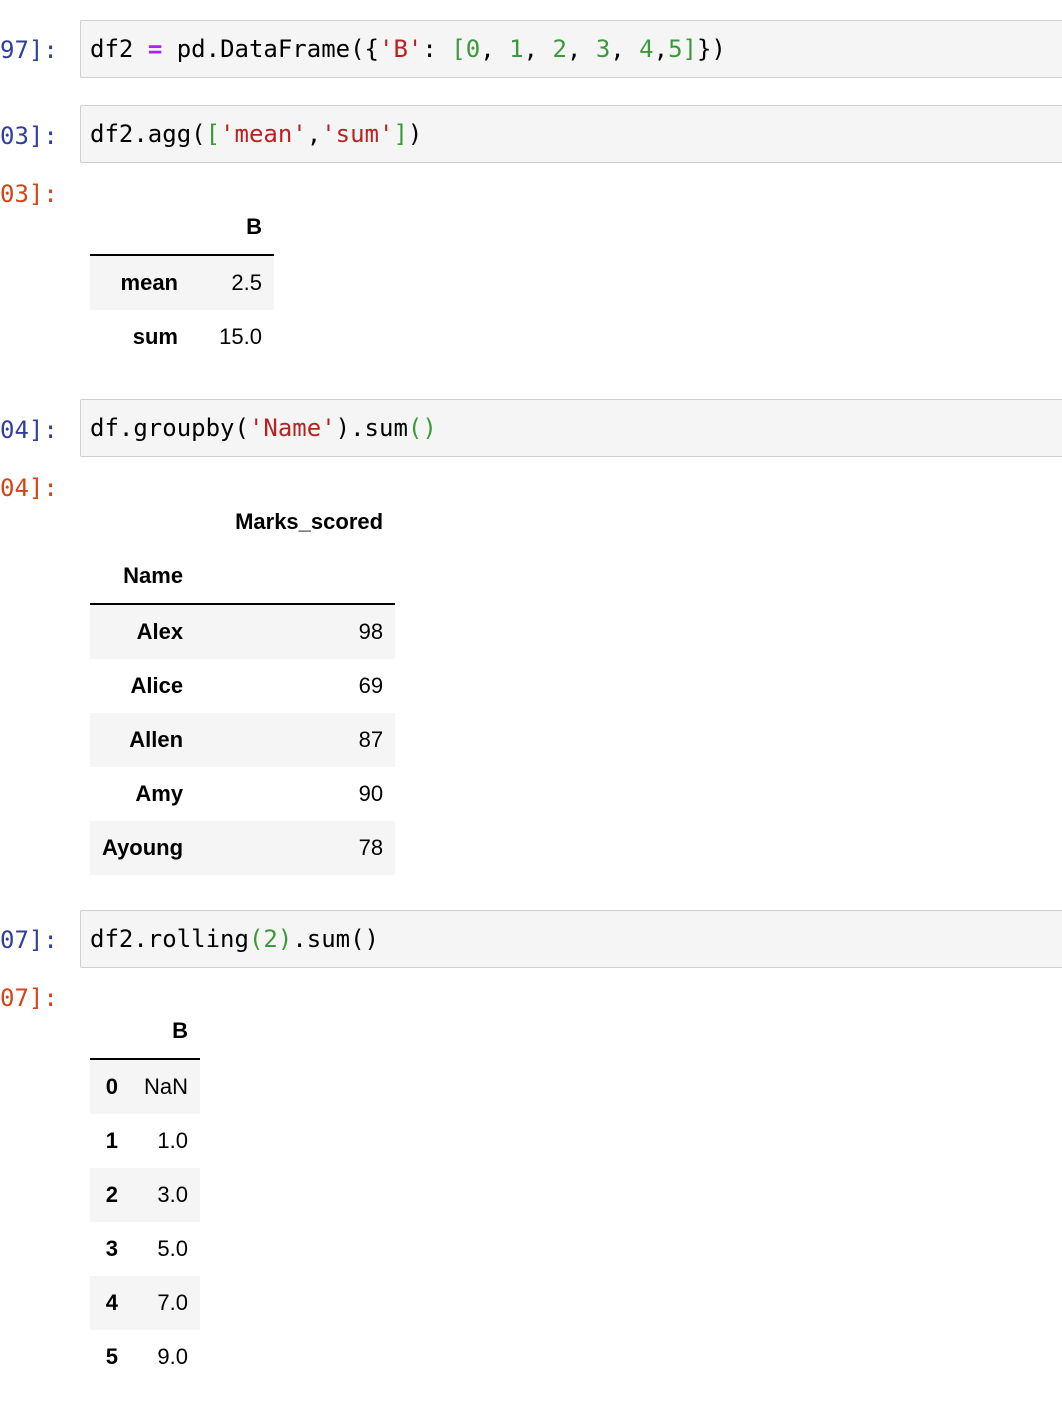 Image resolution: width=1062 pixels, height=1408 pixels. What do you see at coordinates (172, 1302) in the screenshot?
I see `table-cell: 7.0` at bounding box center [172, 1302].